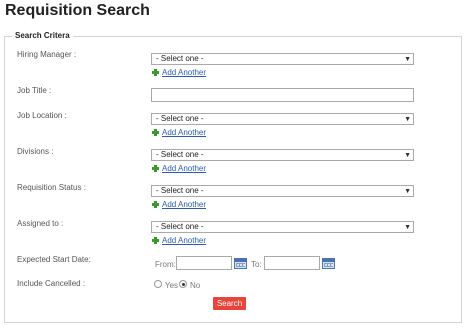 The width and height of the screenshot is (467, 330). I want to click on assigned-to-select-value: - Select one -, so click(180, 226).